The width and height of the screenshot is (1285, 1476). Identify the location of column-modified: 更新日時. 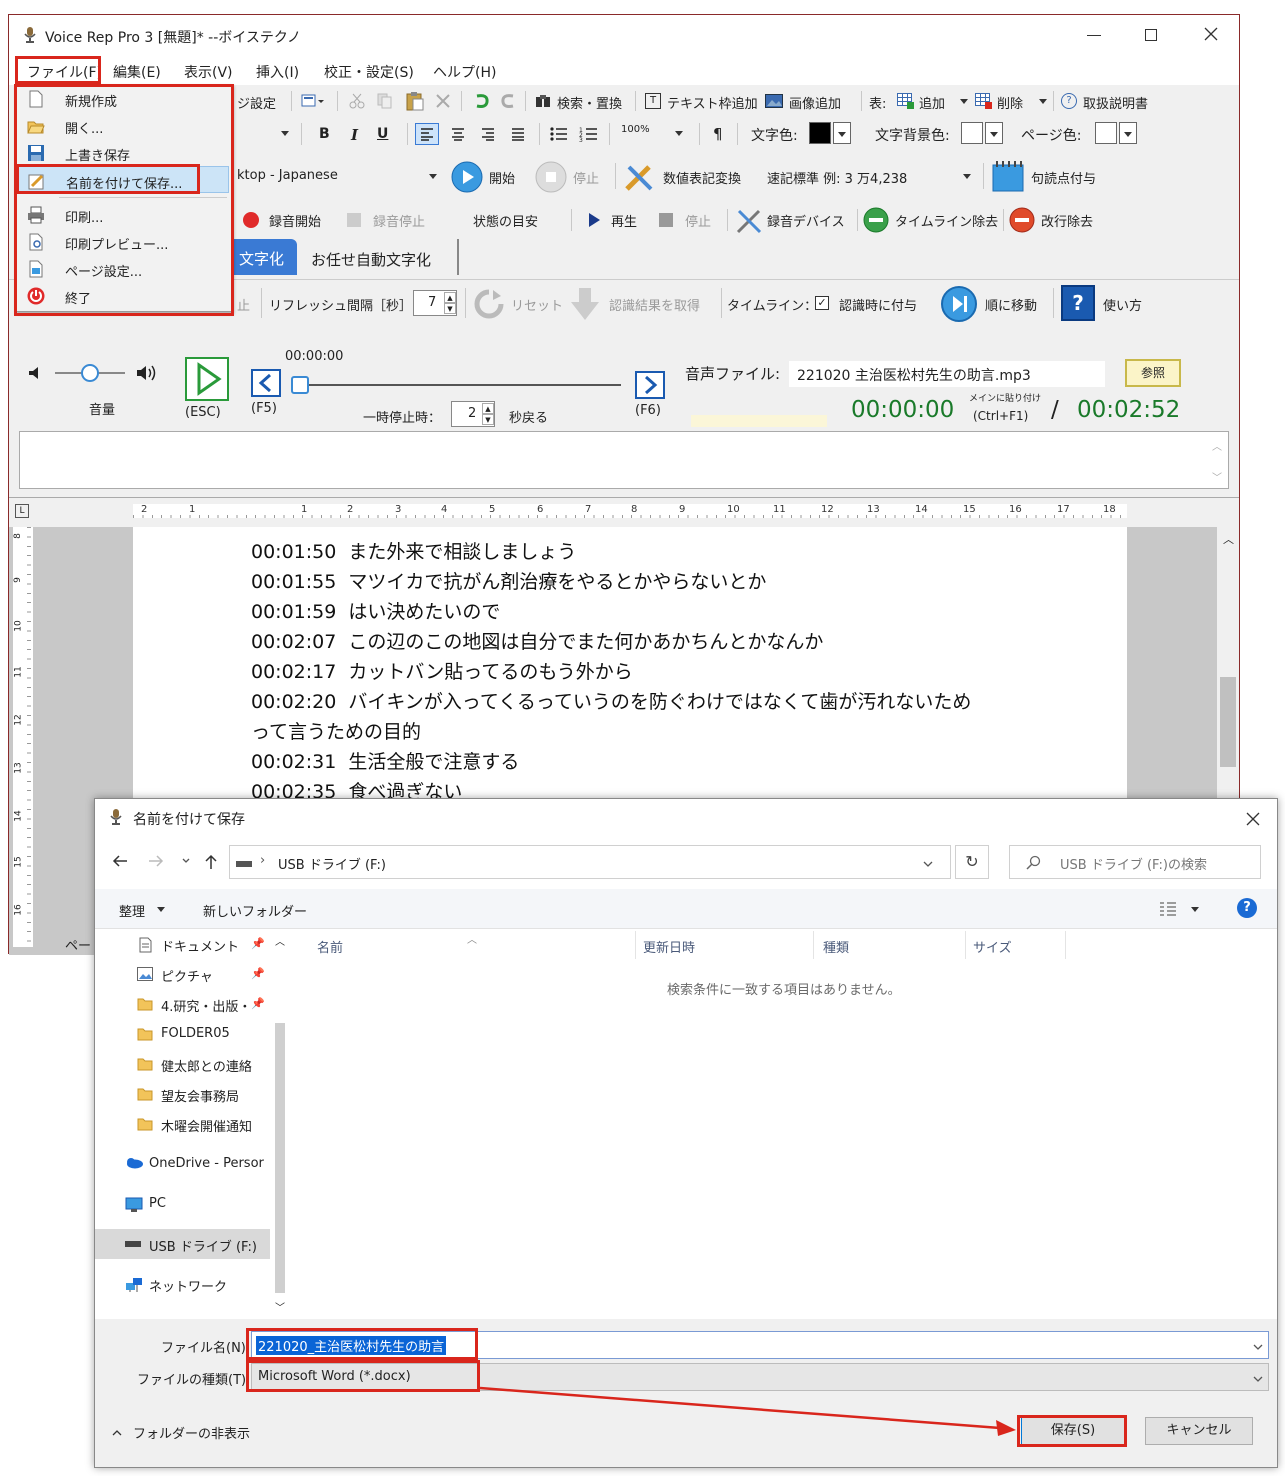
(669, 946).